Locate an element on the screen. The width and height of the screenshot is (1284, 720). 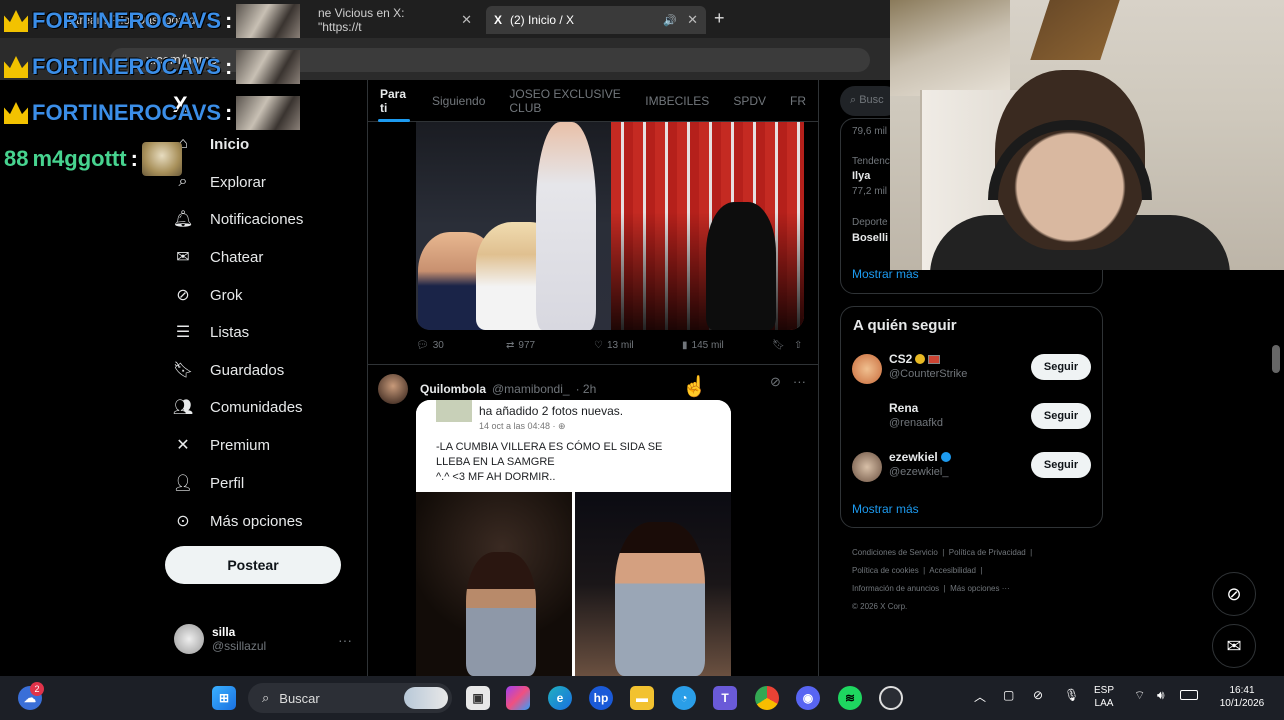
footer-link: Accesibilidad is located at coordinates (952, 570).